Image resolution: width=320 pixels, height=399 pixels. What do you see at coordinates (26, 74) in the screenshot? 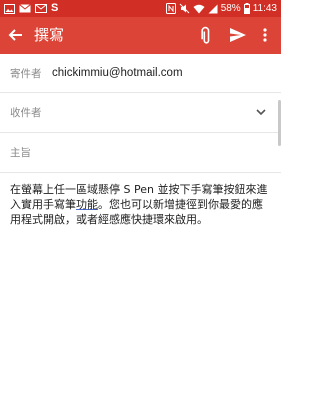
I see `from-label: 寄件者` at bounding box center [26, 74].